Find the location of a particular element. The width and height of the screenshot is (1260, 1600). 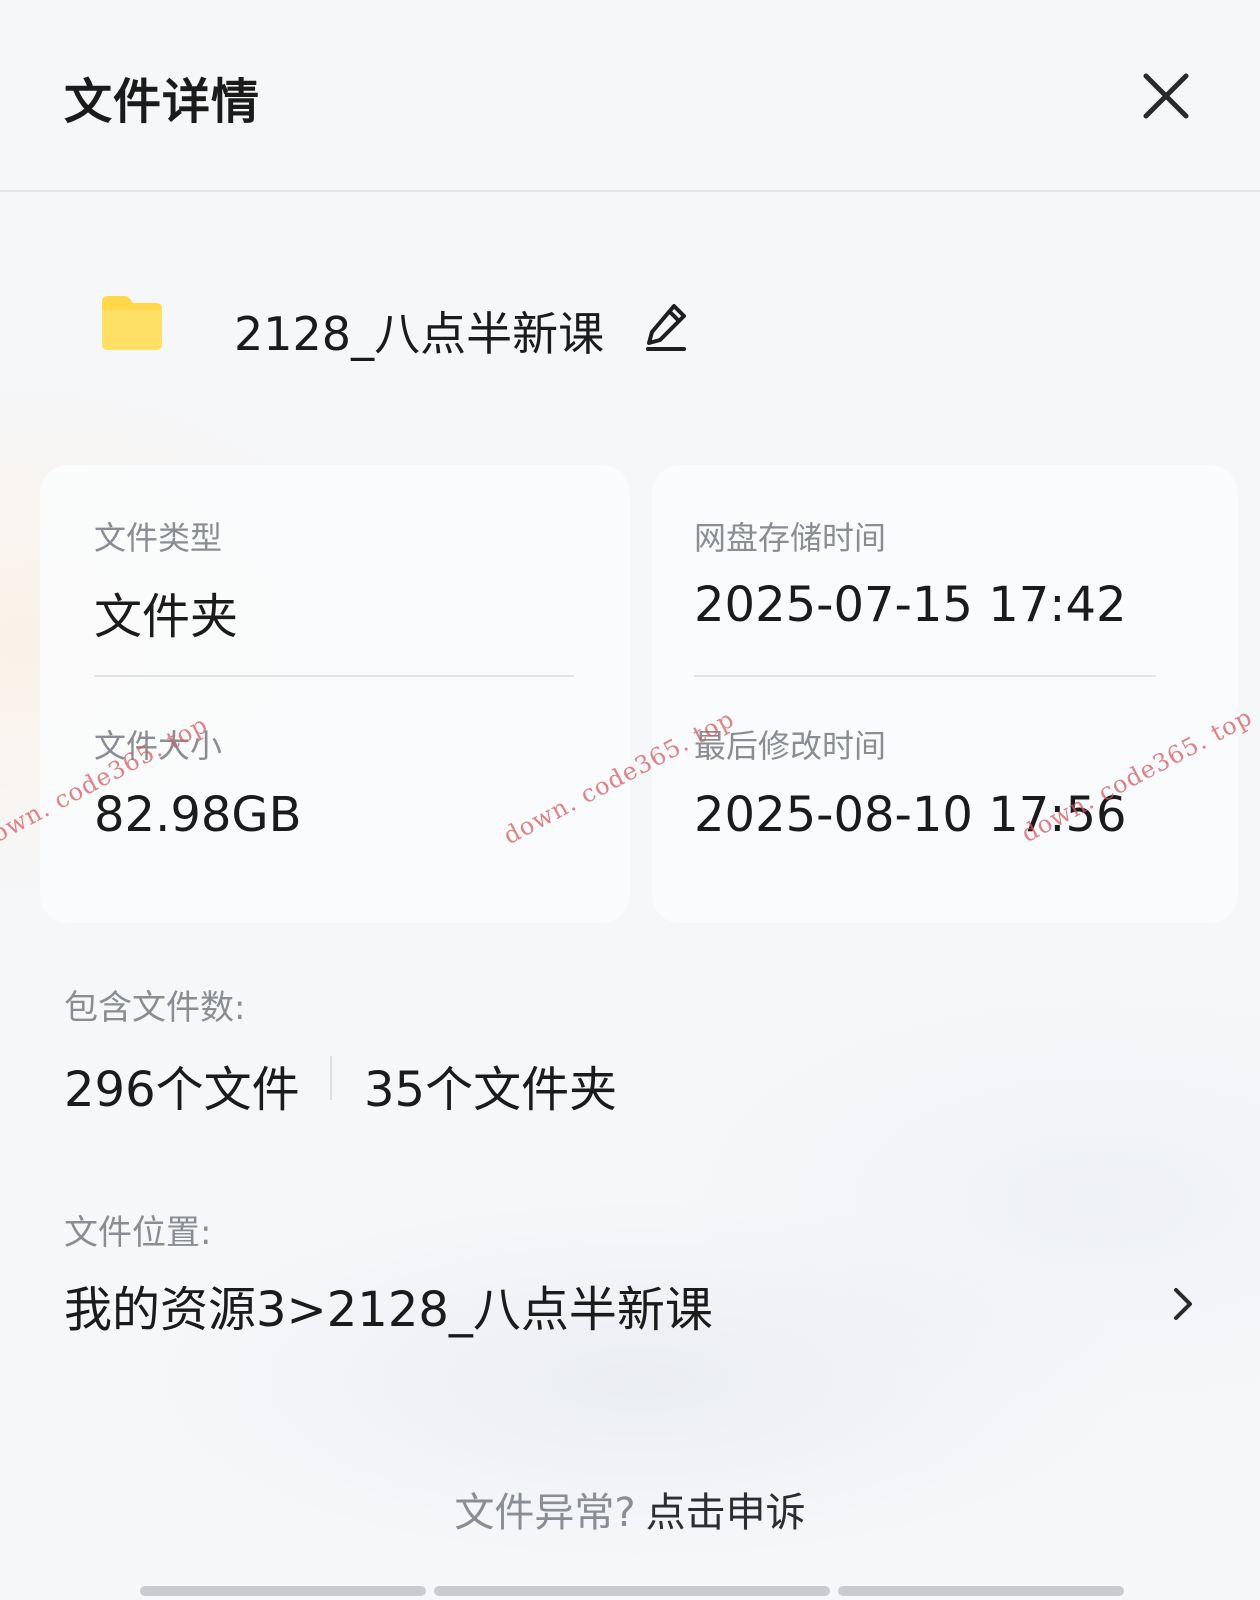

appeal-link: 点击申诉 is located at coordinates (726, 1513).